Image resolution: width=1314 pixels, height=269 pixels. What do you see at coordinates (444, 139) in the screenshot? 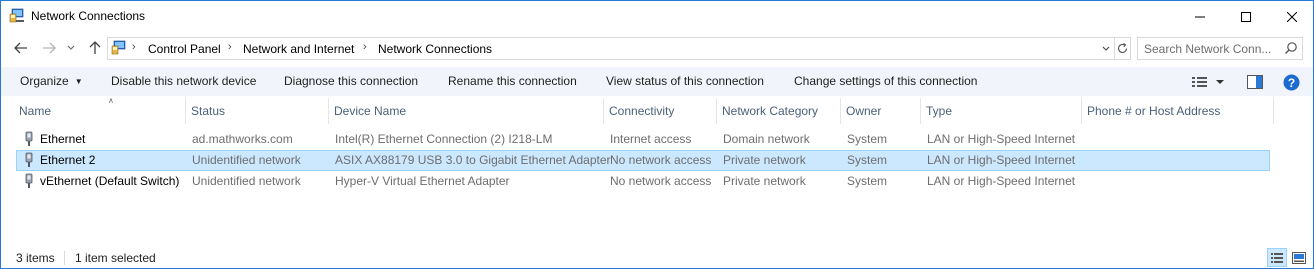
I see `device-name: Intel(R) Ethernet Connection (2) I218-LM` at bounding box center [444, 139].